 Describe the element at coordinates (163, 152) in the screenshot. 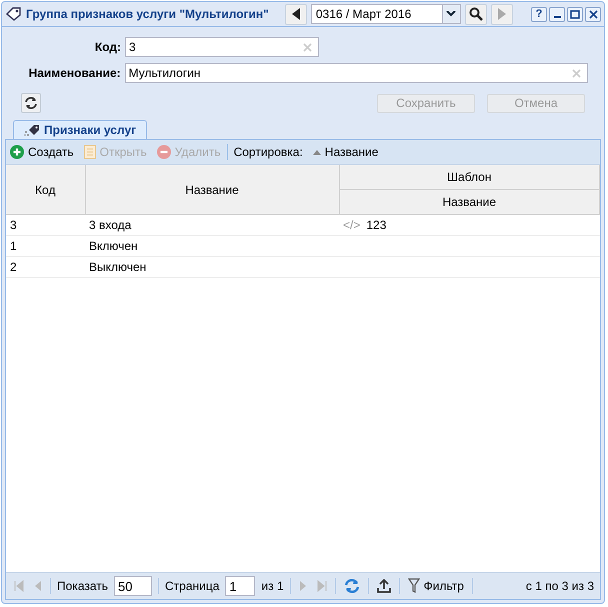

I see `minus-icon` at that location.